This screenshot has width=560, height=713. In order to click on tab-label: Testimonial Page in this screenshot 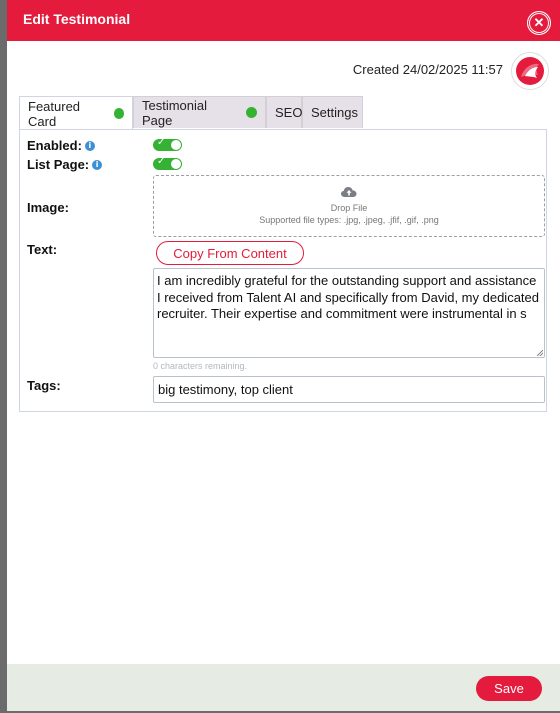, I will do `click(175, 112)`.